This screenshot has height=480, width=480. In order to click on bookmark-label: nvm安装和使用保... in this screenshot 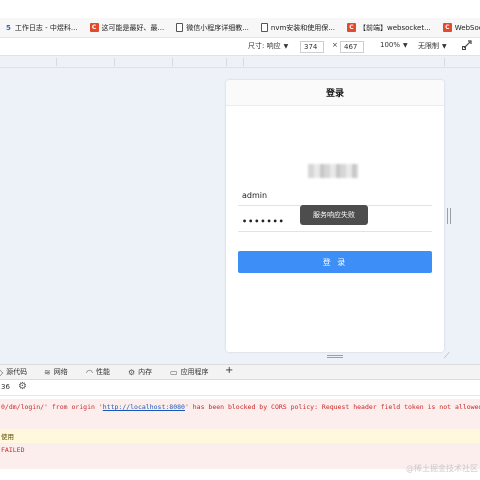, I will do `click(302, 27)`.